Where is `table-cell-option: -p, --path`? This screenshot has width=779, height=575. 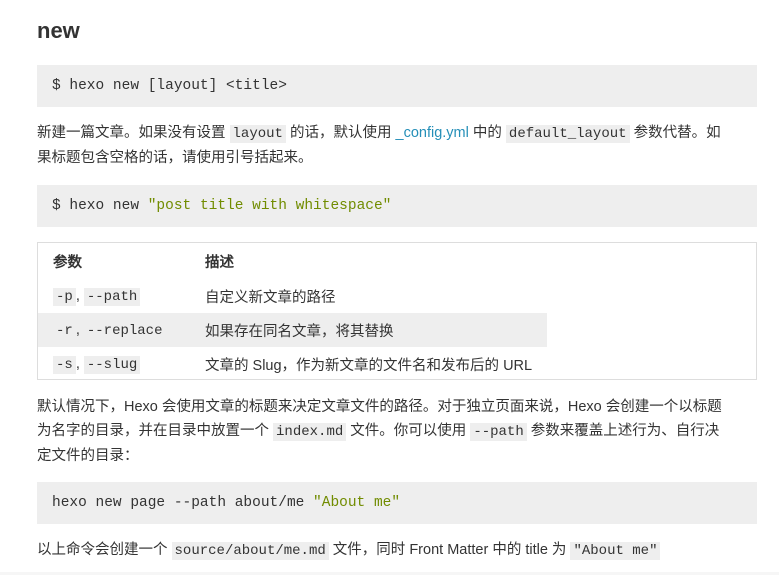 table-cell-option: -p, --path is located at coordinates (114, 296).